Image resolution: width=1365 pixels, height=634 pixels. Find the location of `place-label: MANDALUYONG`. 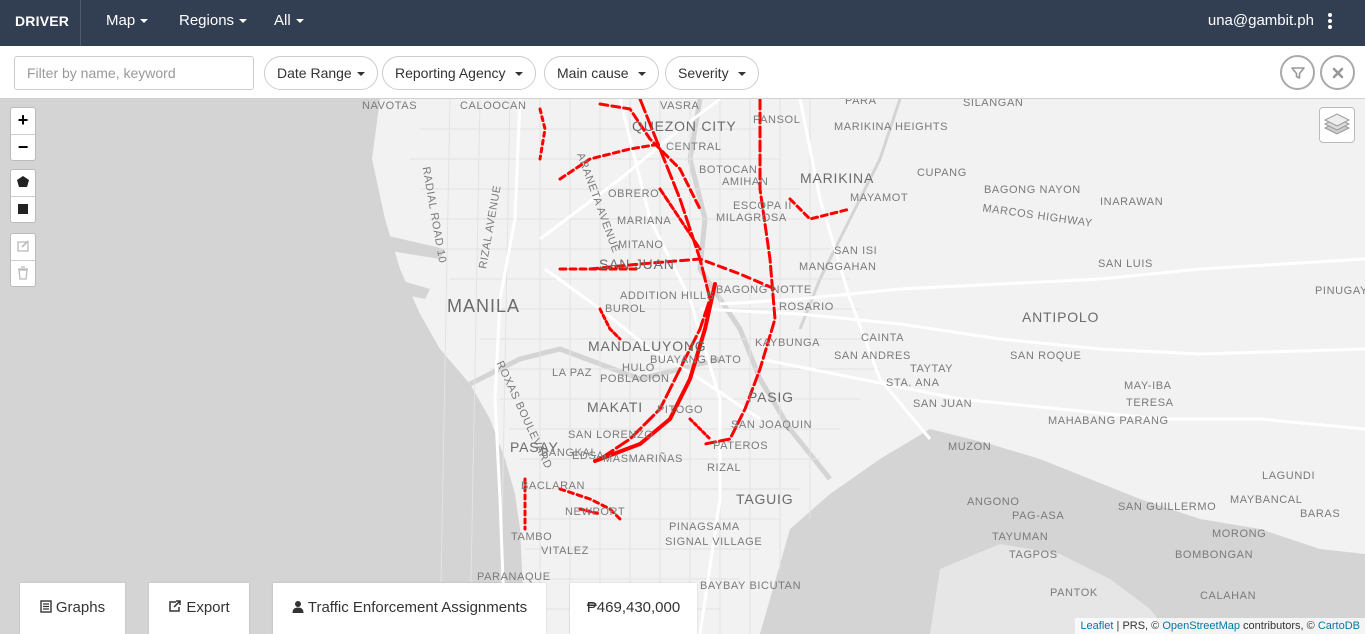

place-label: MANDALUYONG is located at coordinates (647, 346).